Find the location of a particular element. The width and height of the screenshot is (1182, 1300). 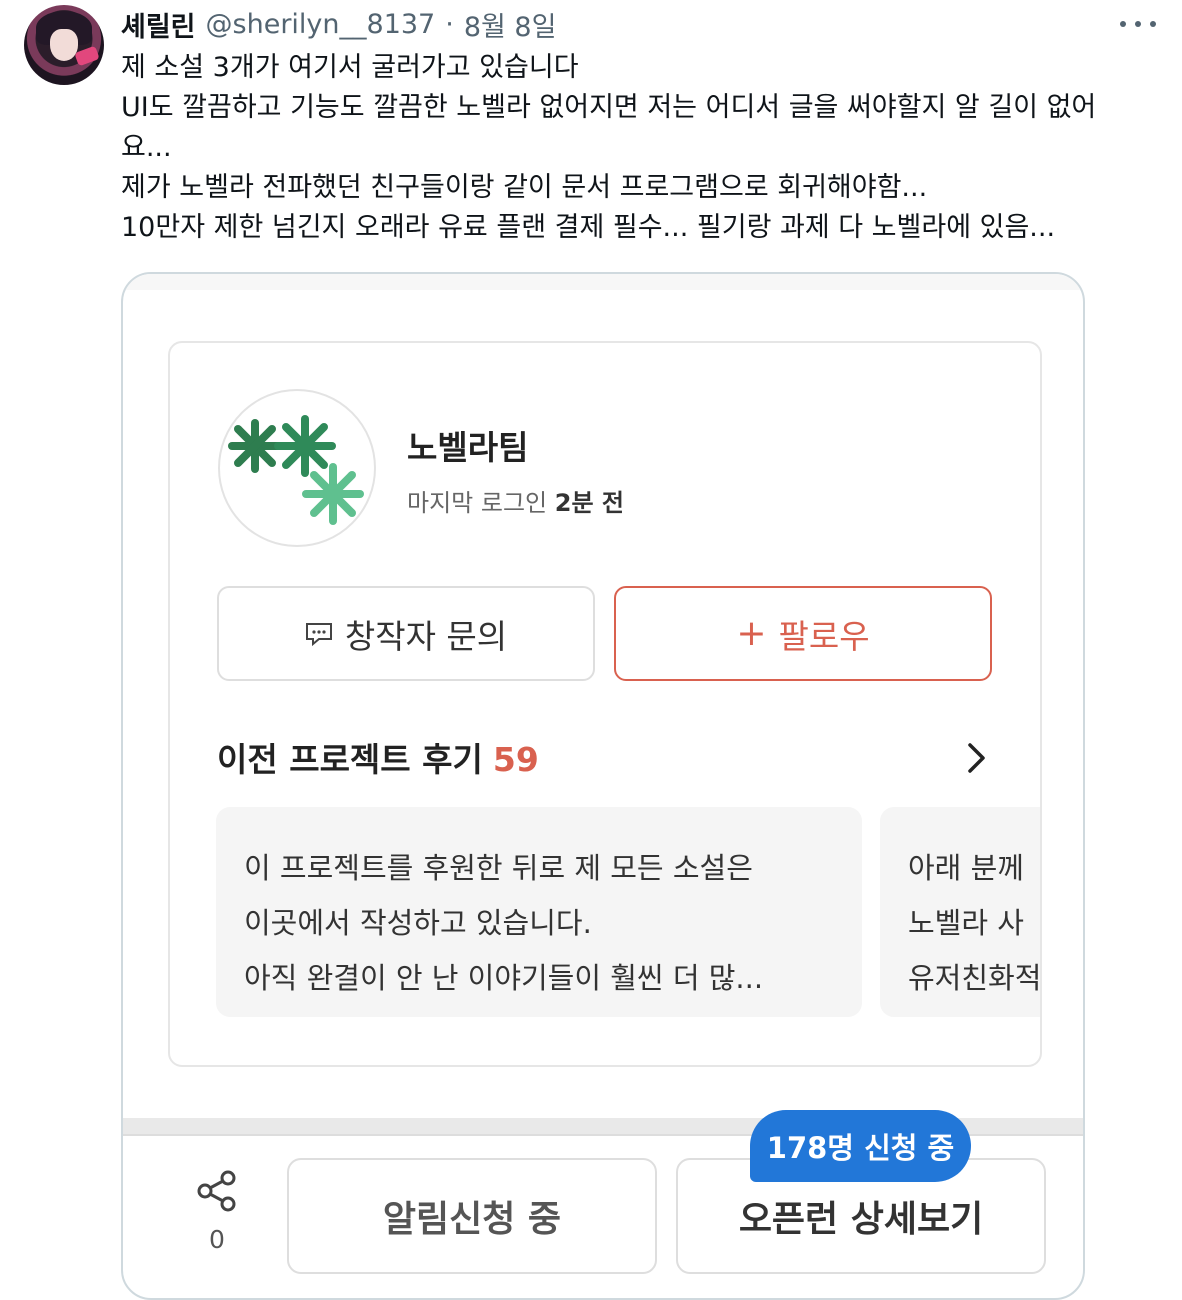

creator-inquiry-label: 창작자 문의 is located at coordinates (426, 636).